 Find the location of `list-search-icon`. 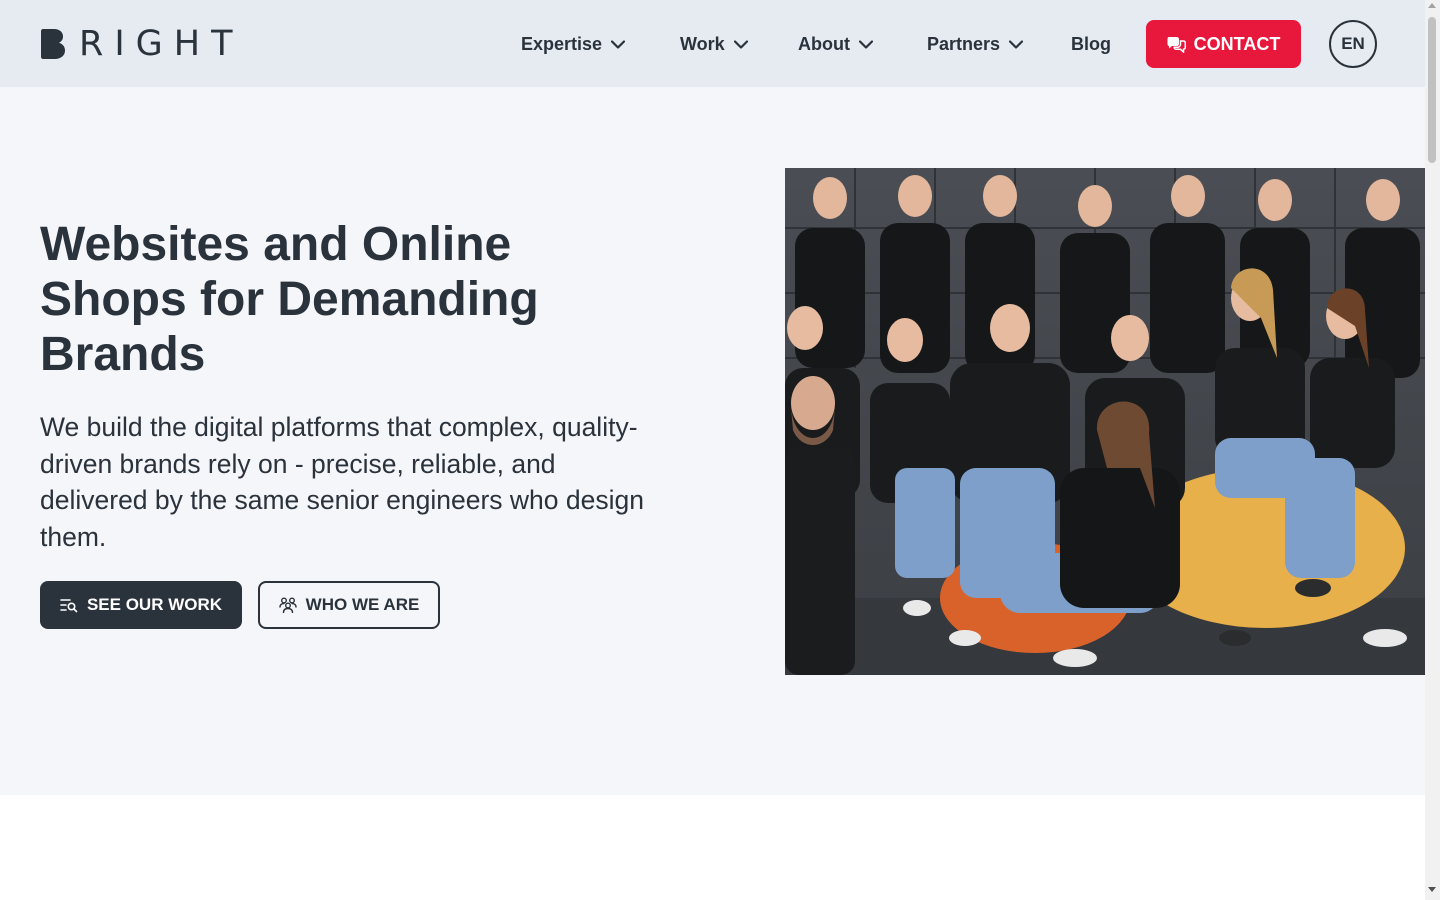

list-search-icon is located at coordinates (69, 605).